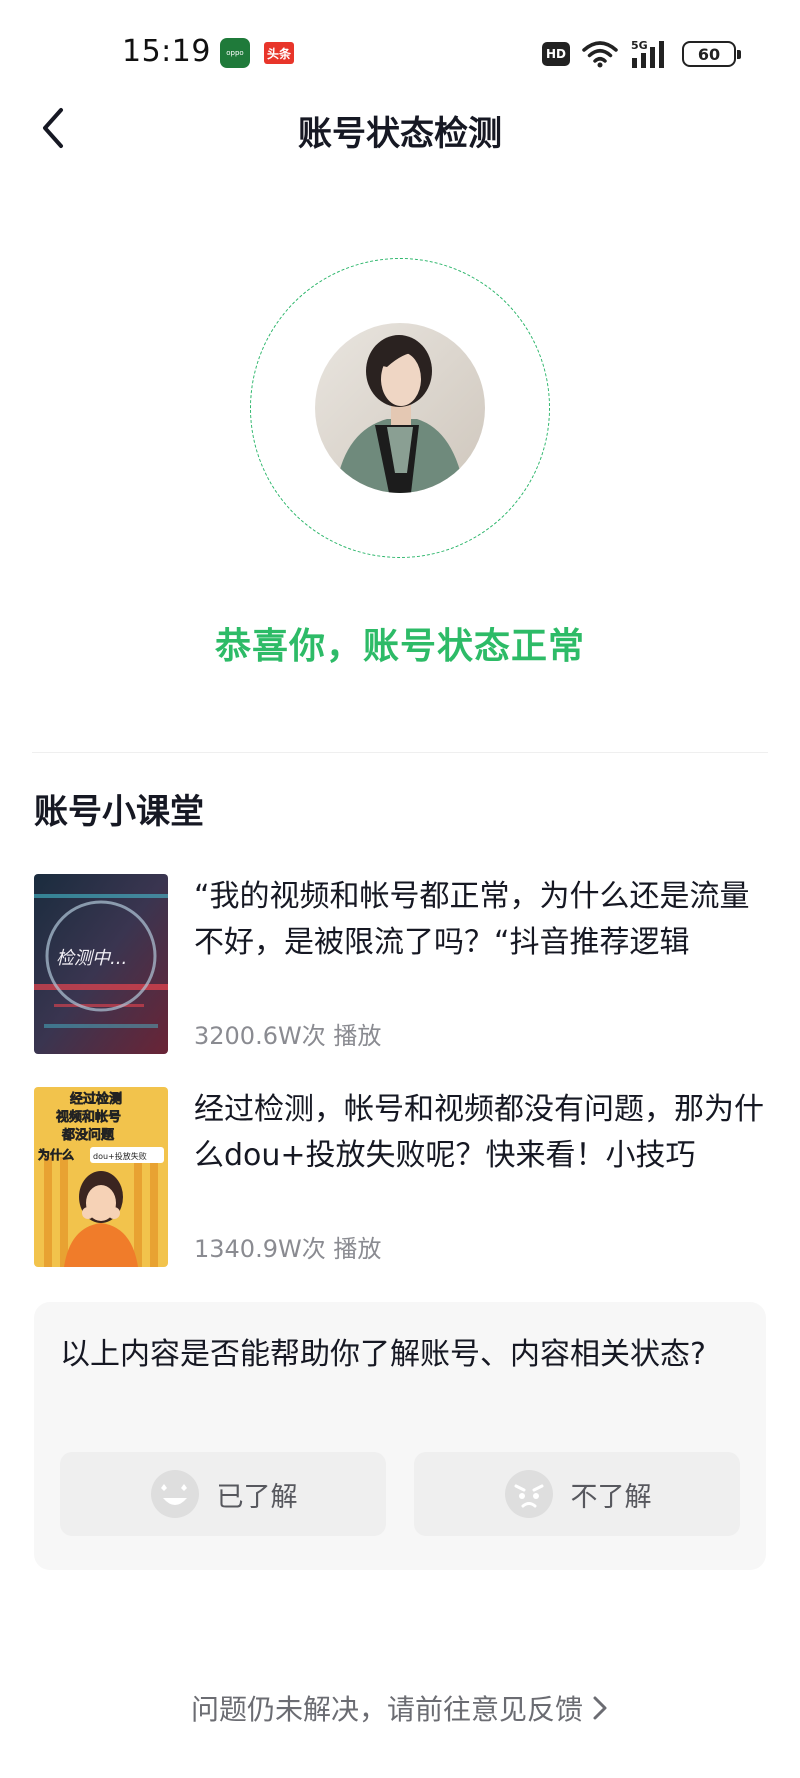 This screenshot has height=1778, width=800. What do you see at coordinates (479, 1132) in the screenshot?
I see `course-description: 经过检测，帐号和视频都没有问题，那为什么dou+投放失败呢？快来看！小技巧` at bounding box center [479, 1132].